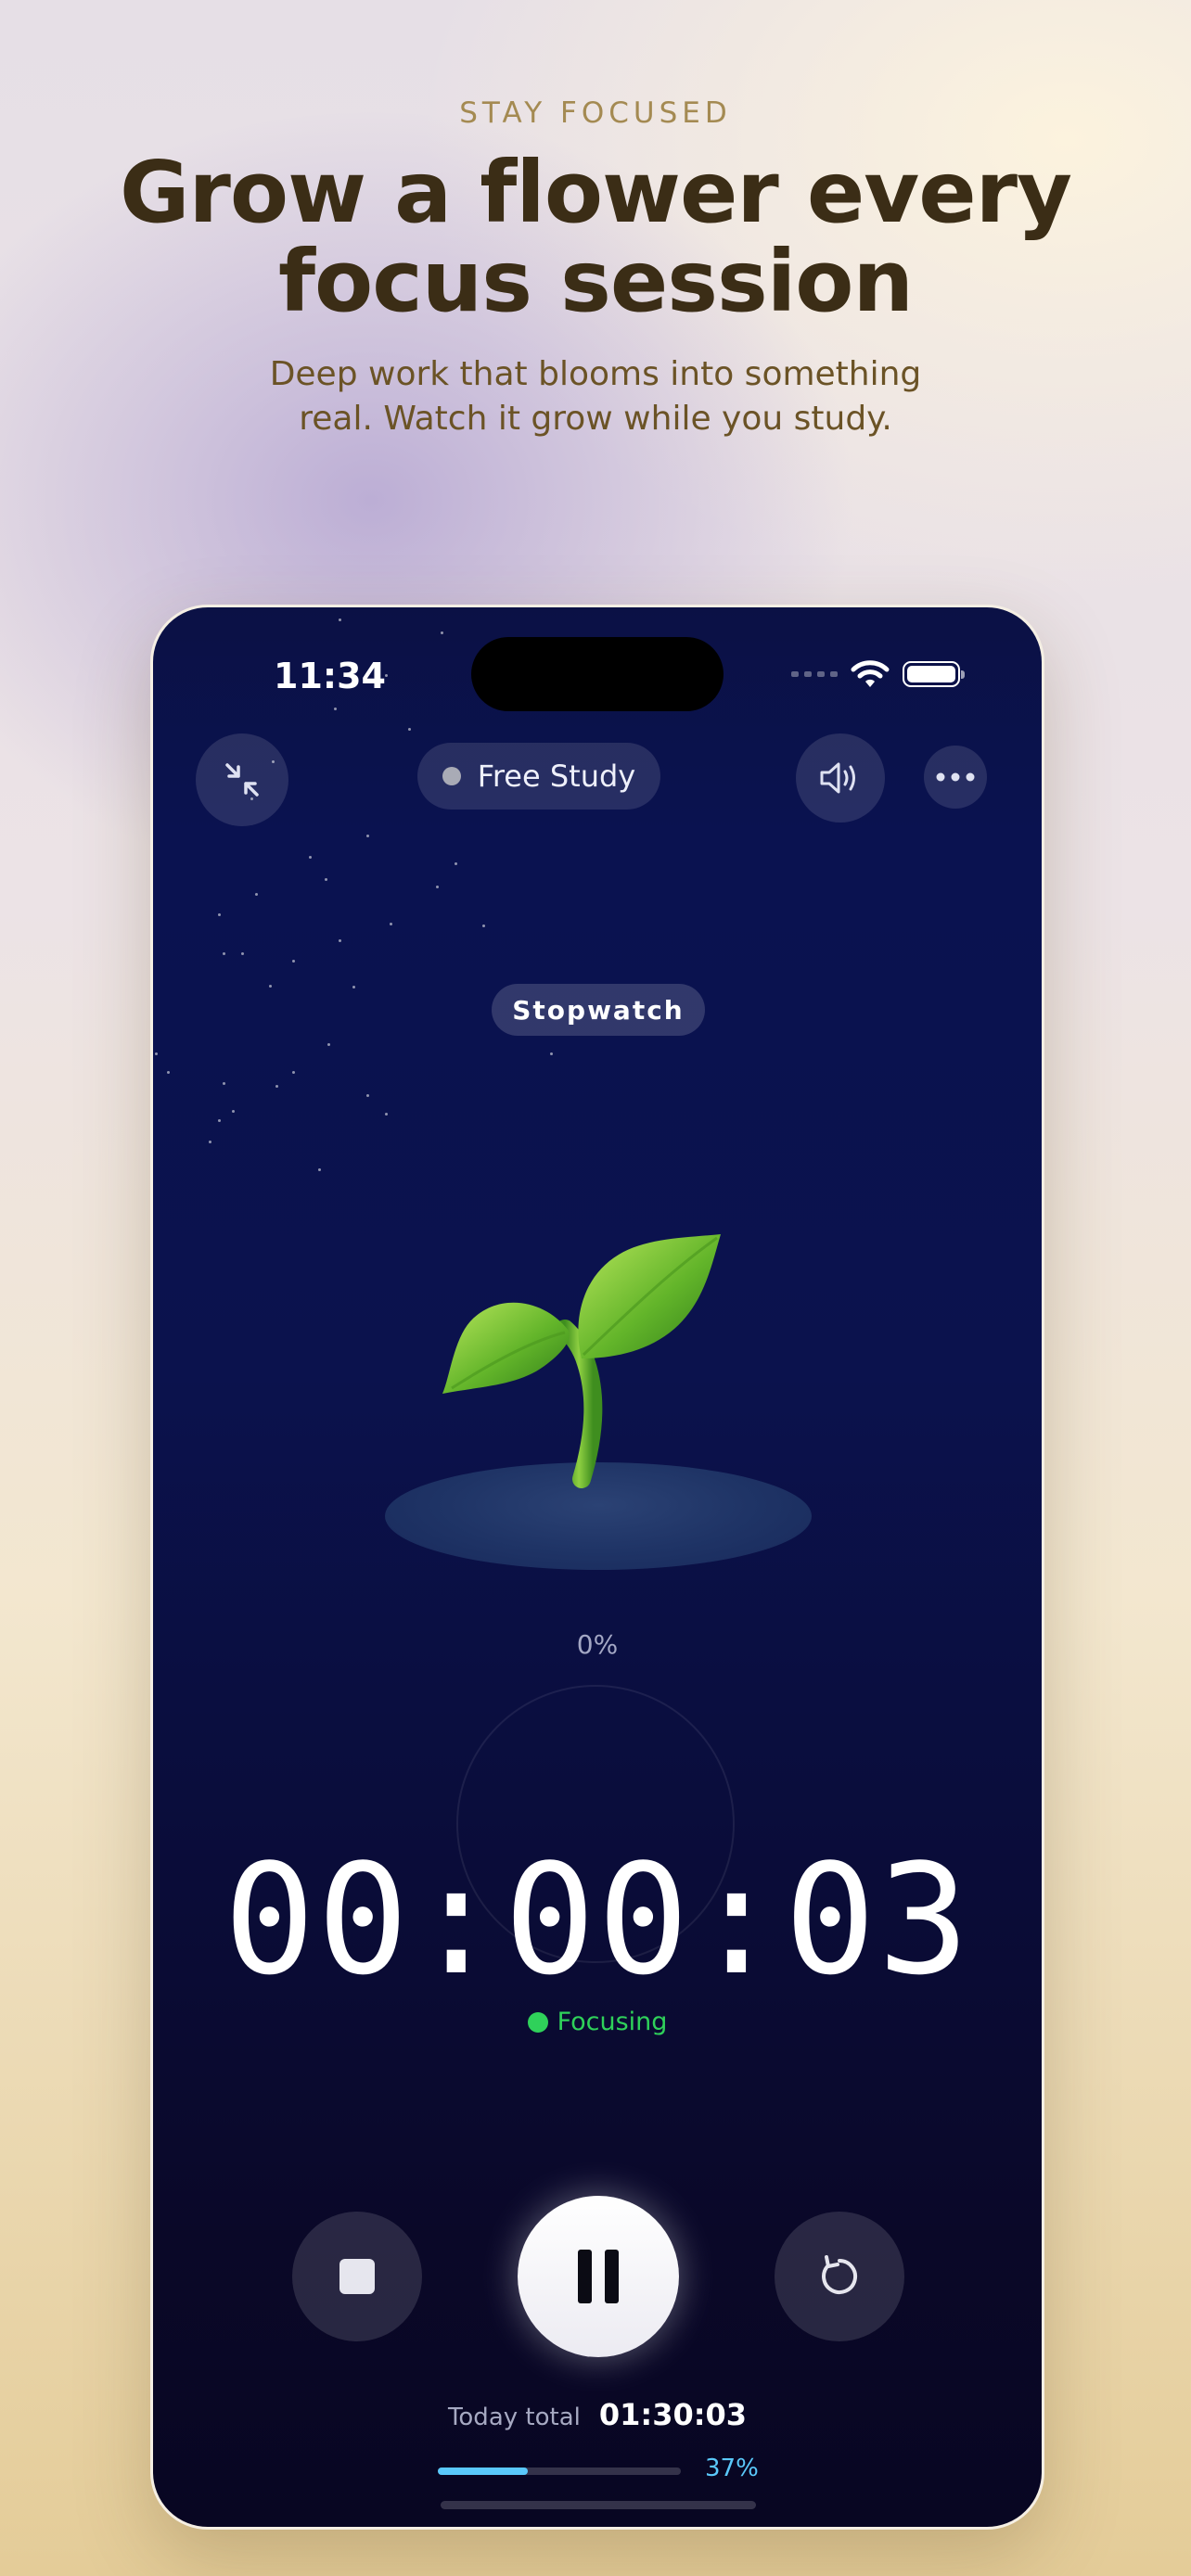 This screenshot has width=1191, height=2576. I want to click on pause-button, so click(598, 2276).